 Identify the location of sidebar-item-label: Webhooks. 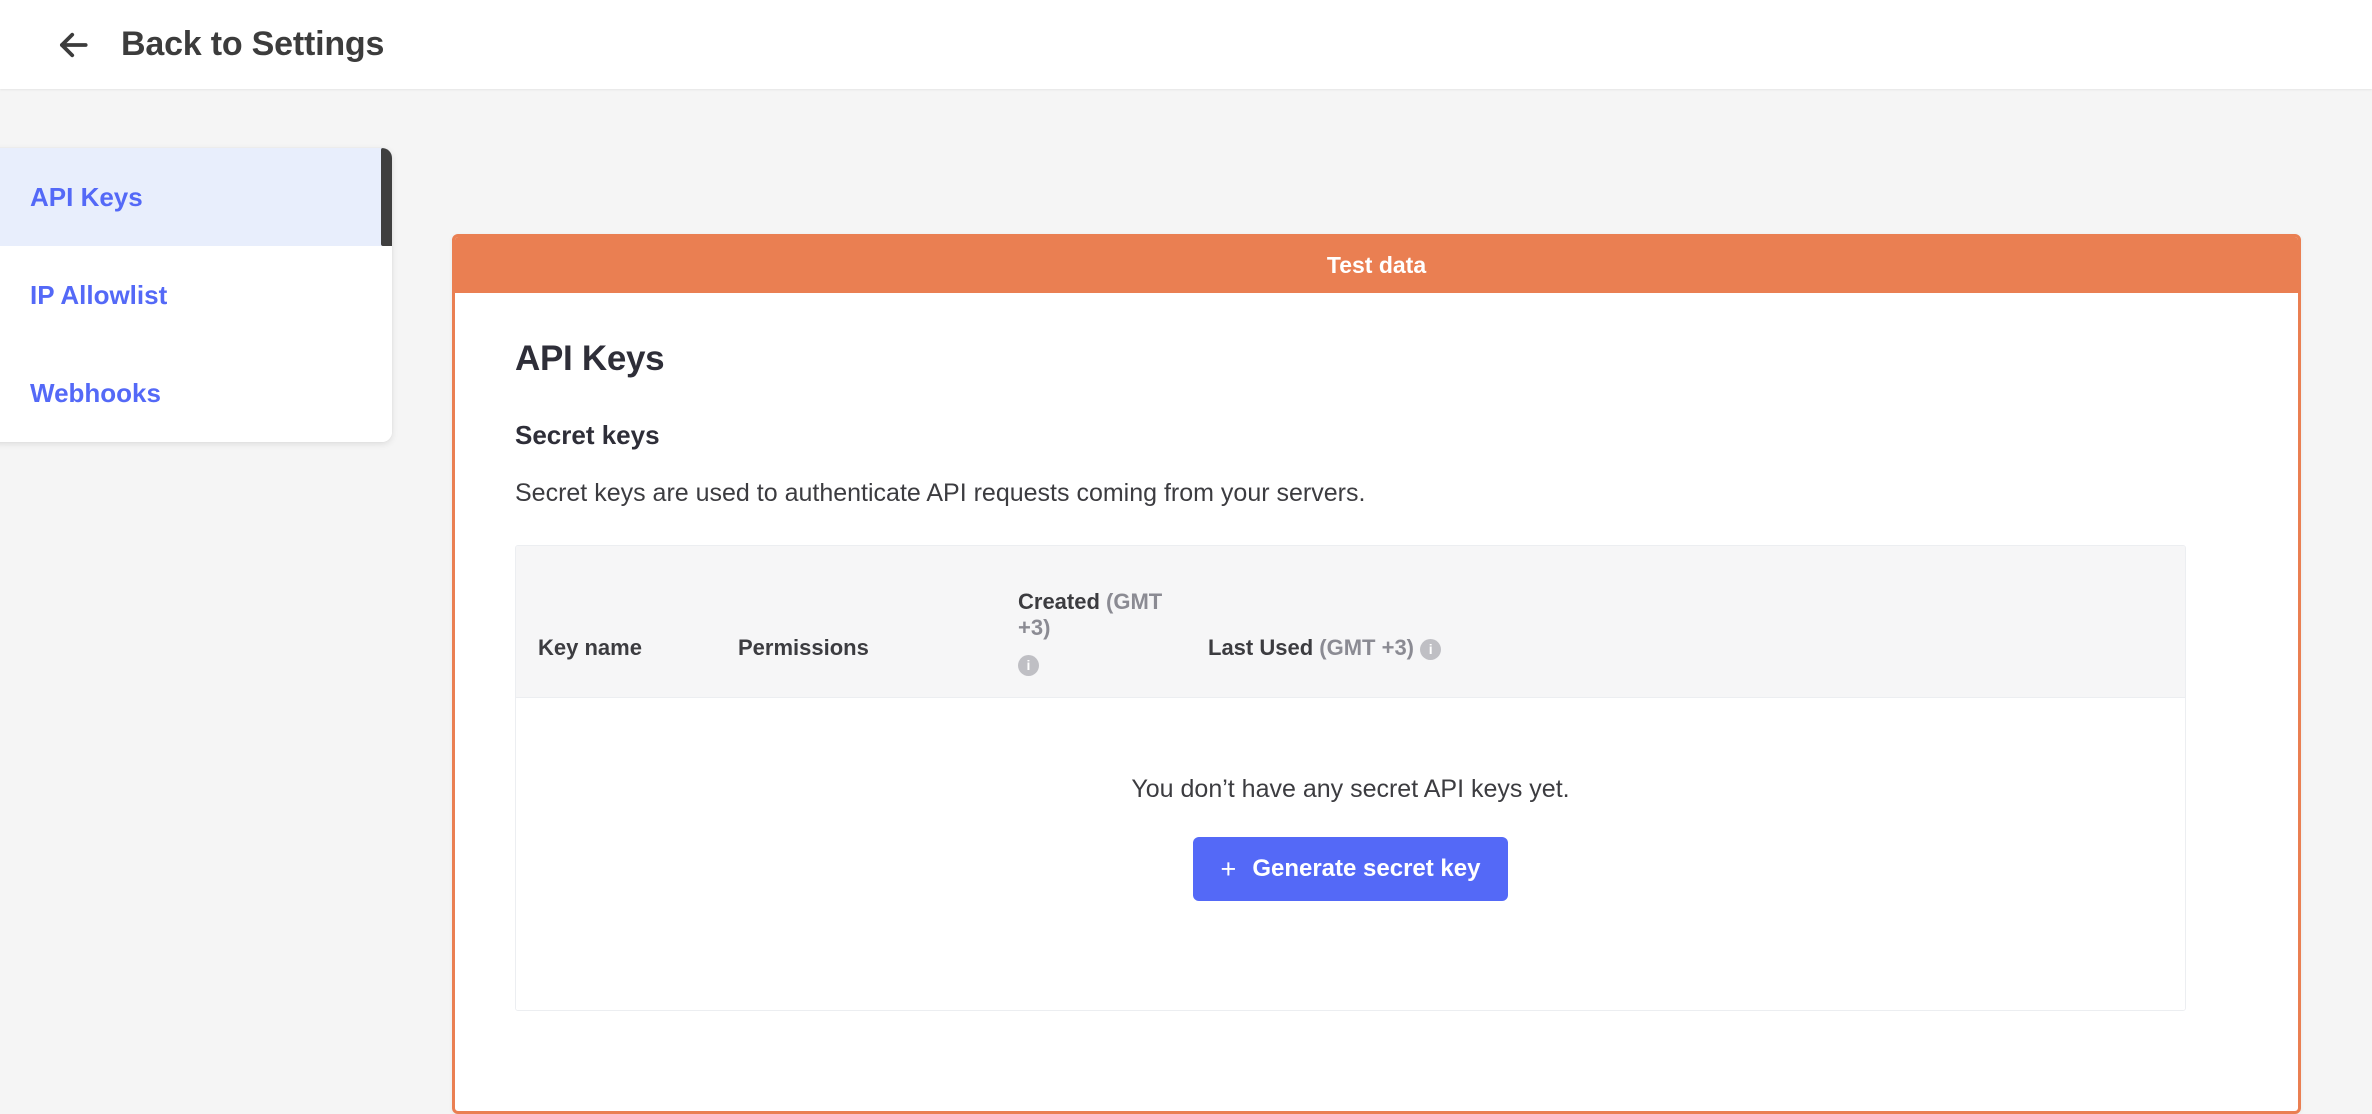
(95, 392).